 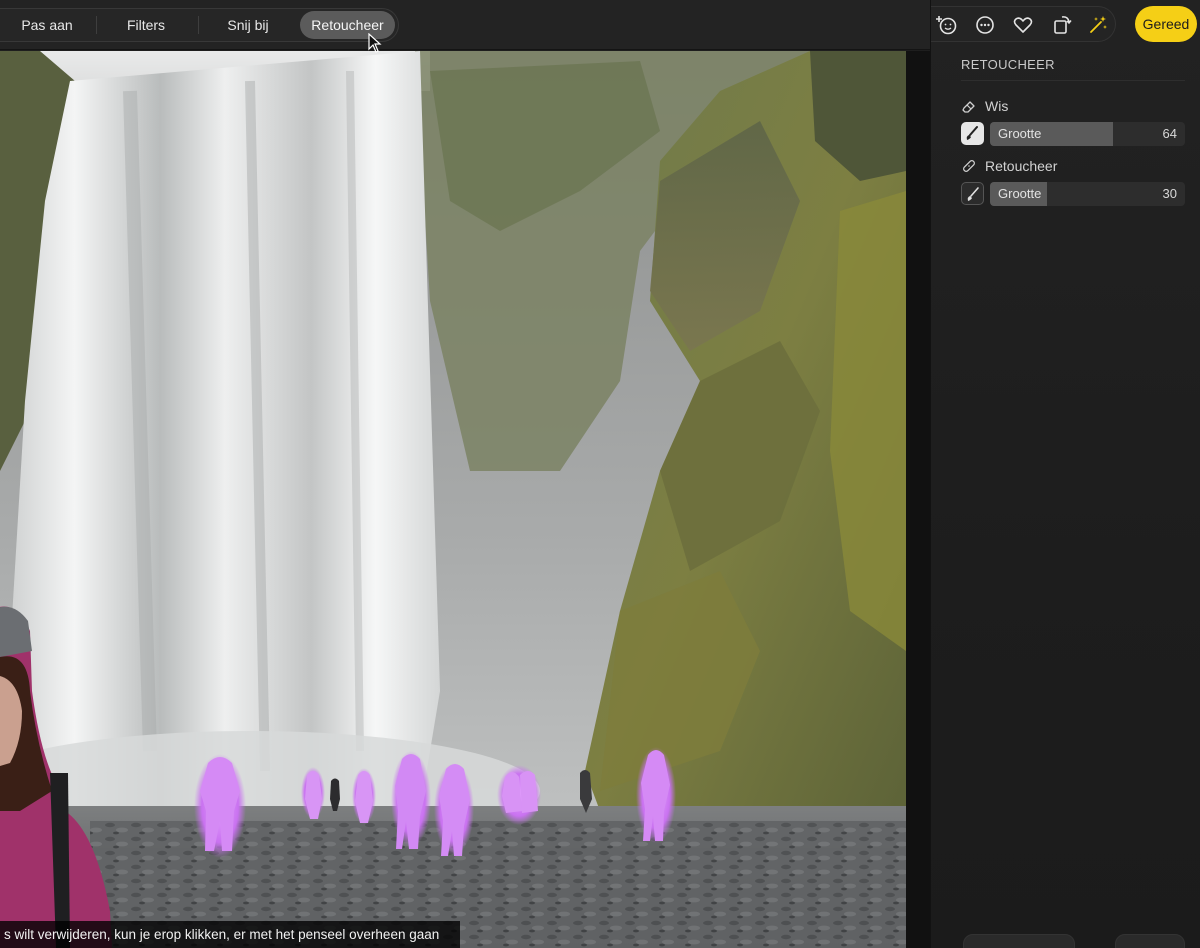 I want to click on tab-crop: Snij bij, so click(x=248, y=25).